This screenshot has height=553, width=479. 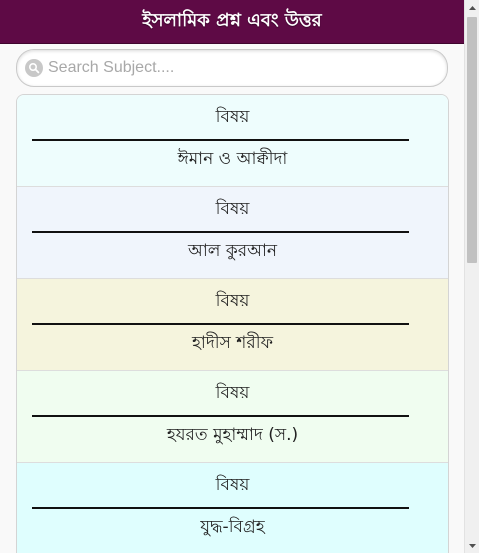 I want to click on subject-card-5: বিষয় যুদ্ধ-বিগ্রহ, so click(x=232, y=508).